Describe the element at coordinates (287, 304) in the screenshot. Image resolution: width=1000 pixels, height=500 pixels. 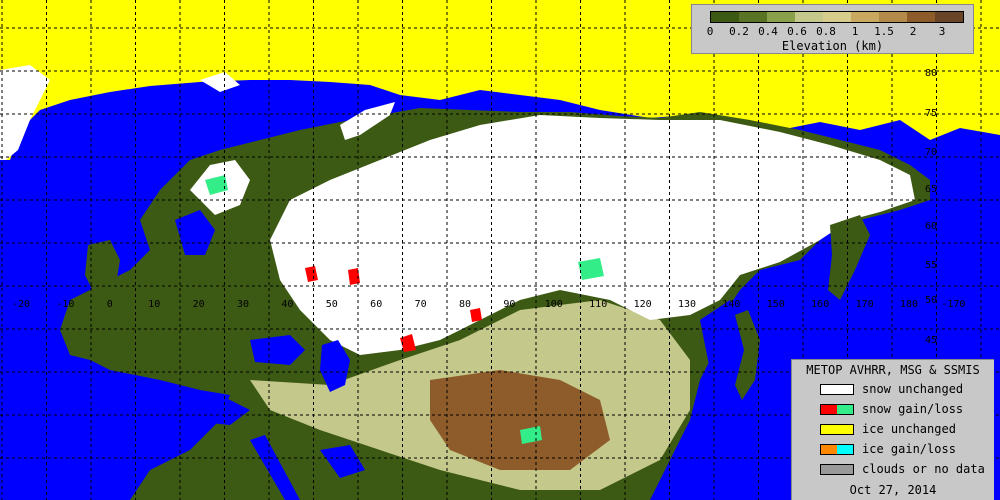
I see `longitude-label: 40` at that location.